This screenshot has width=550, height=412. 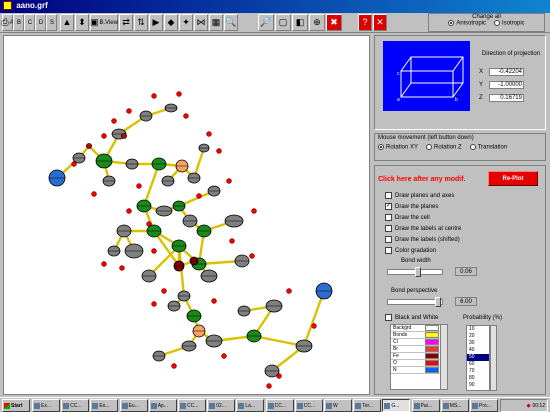 I want to click on probability-option: 60, so click(x=478, y=364).